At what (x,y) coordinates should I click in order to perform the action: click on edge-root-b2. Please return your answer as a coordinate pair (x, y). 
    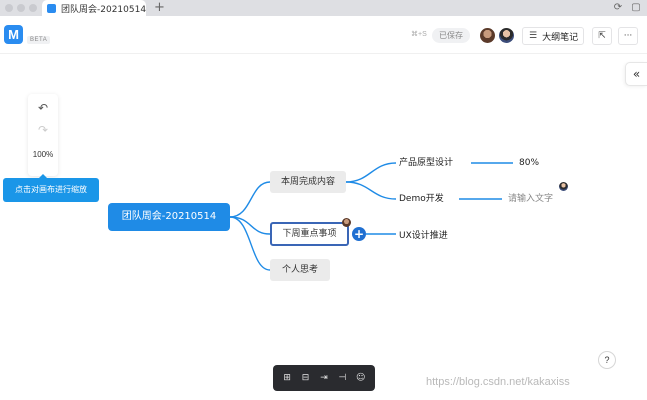
    Looking at the image, I should click on (250, 225).